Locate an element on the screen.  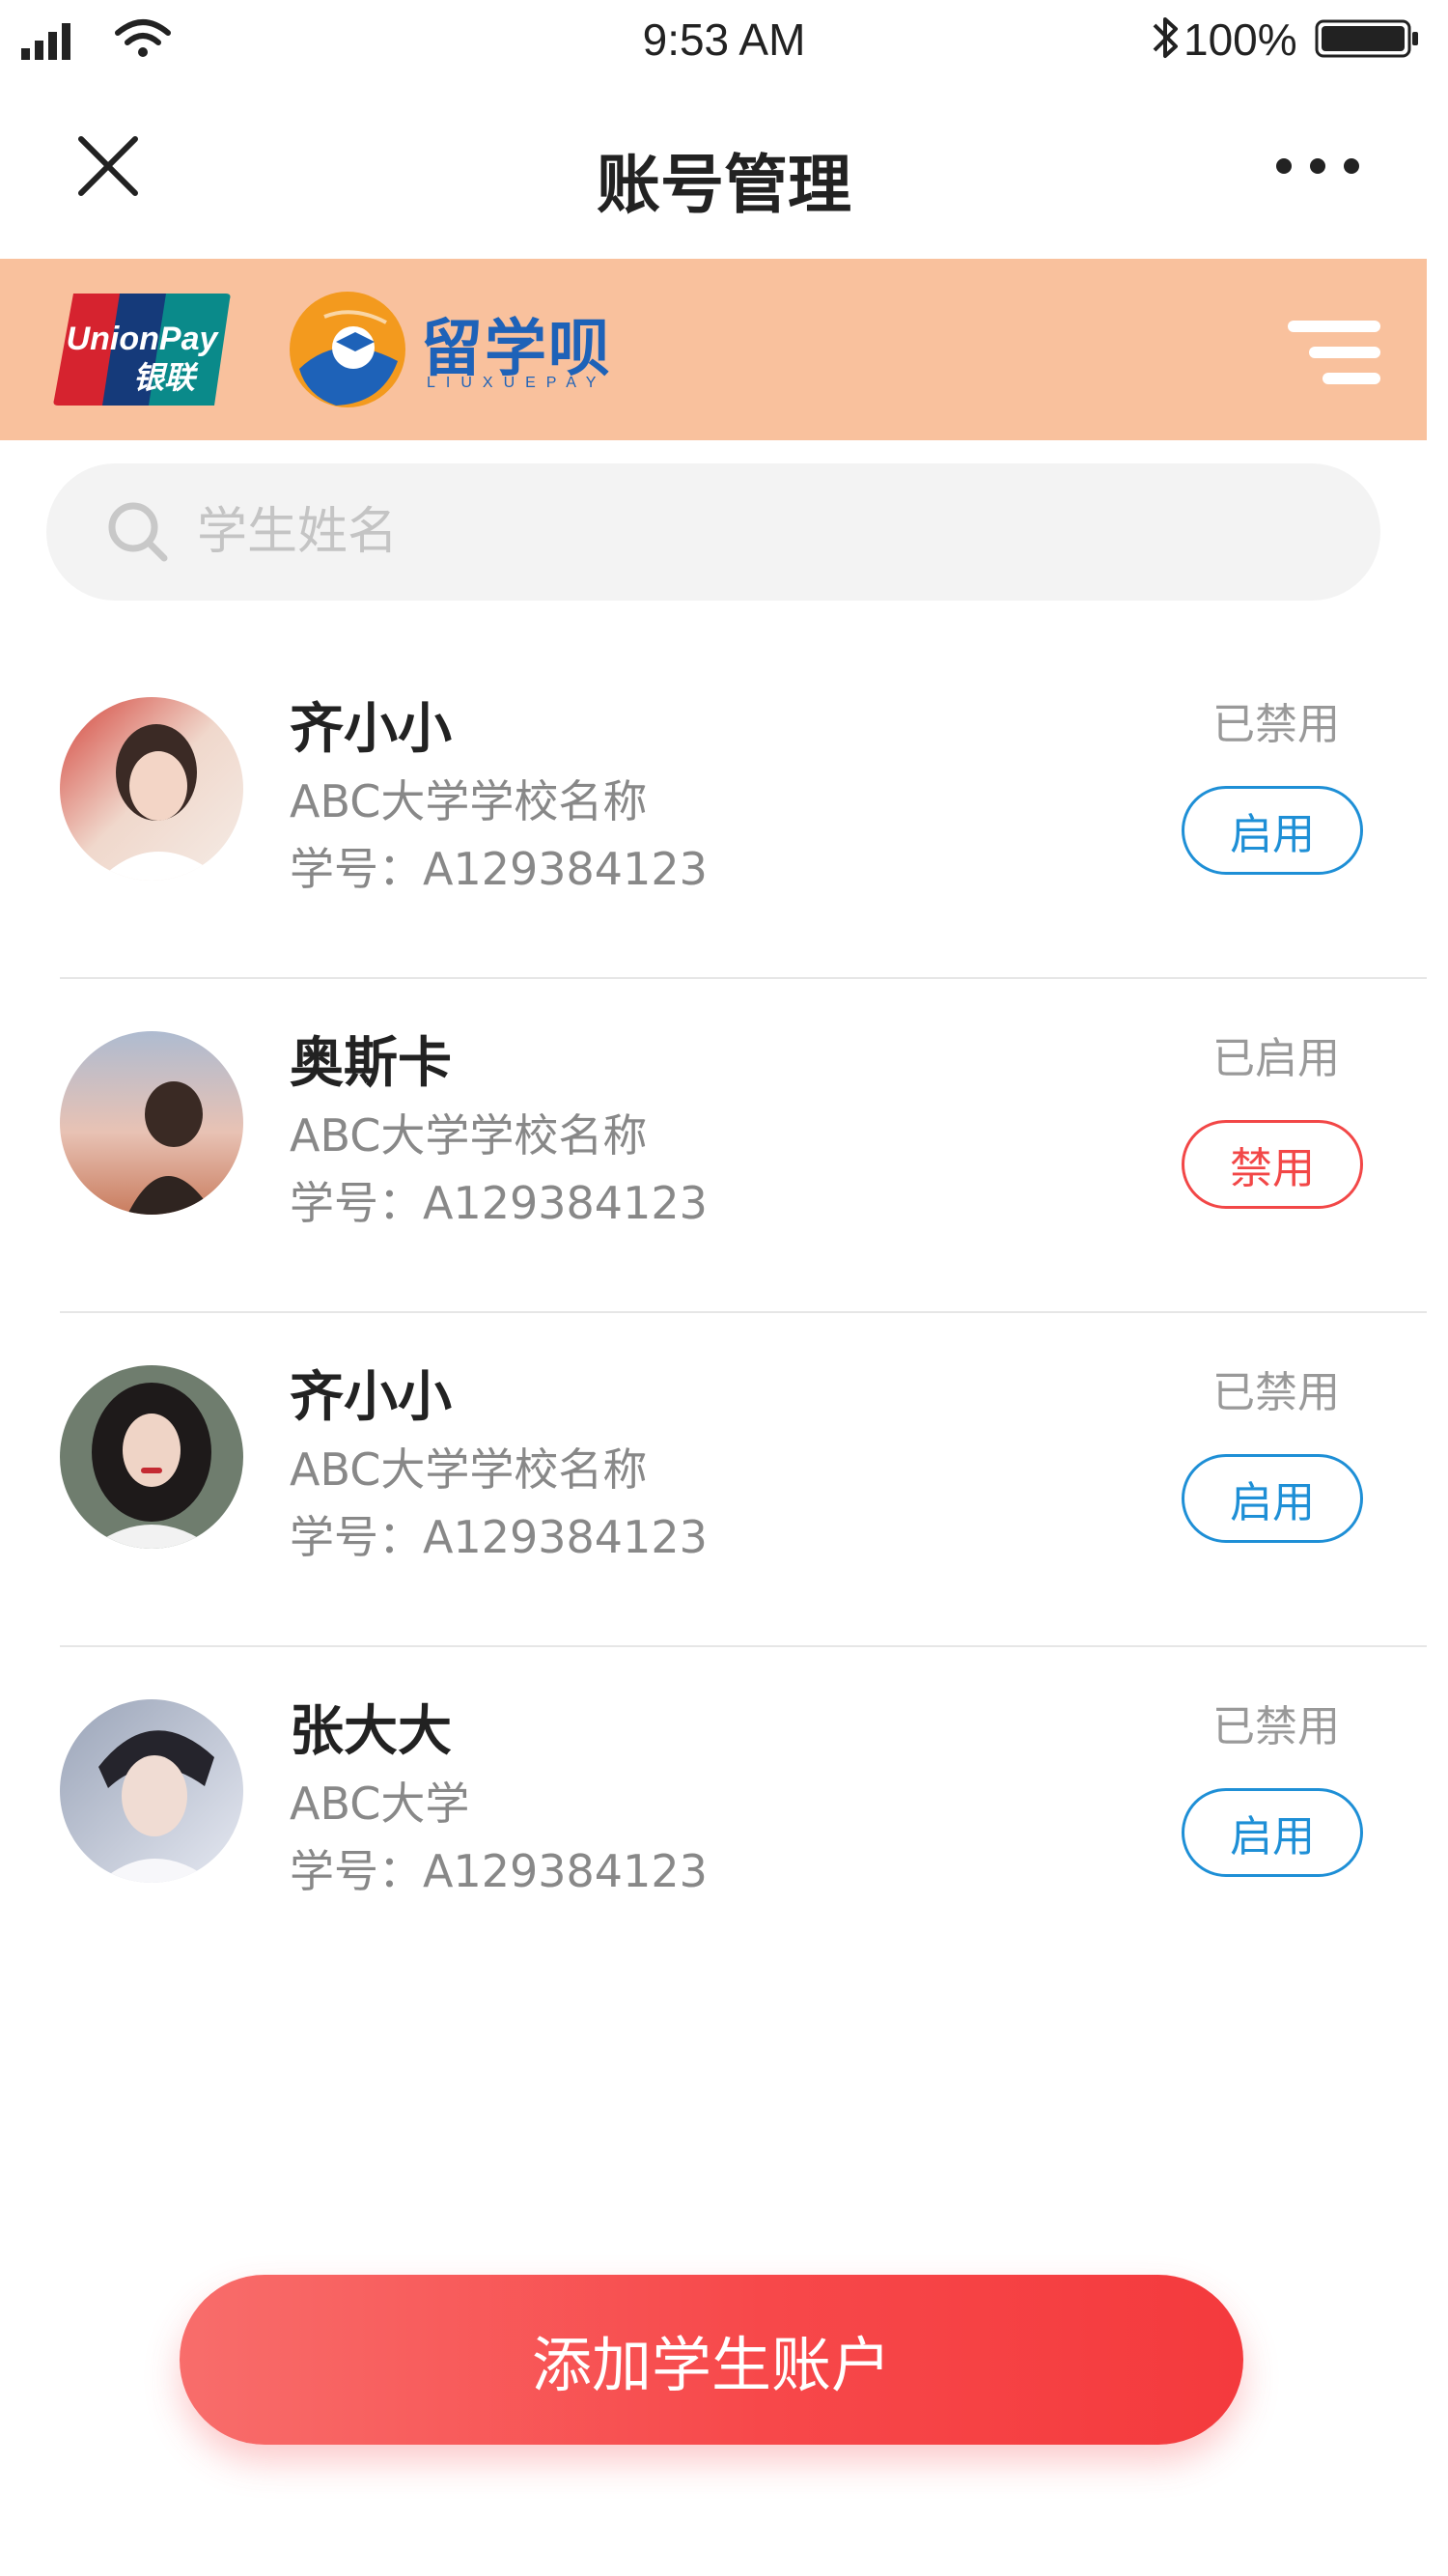
disable-button: 禁用 is located at coordinates (1272, 1164).